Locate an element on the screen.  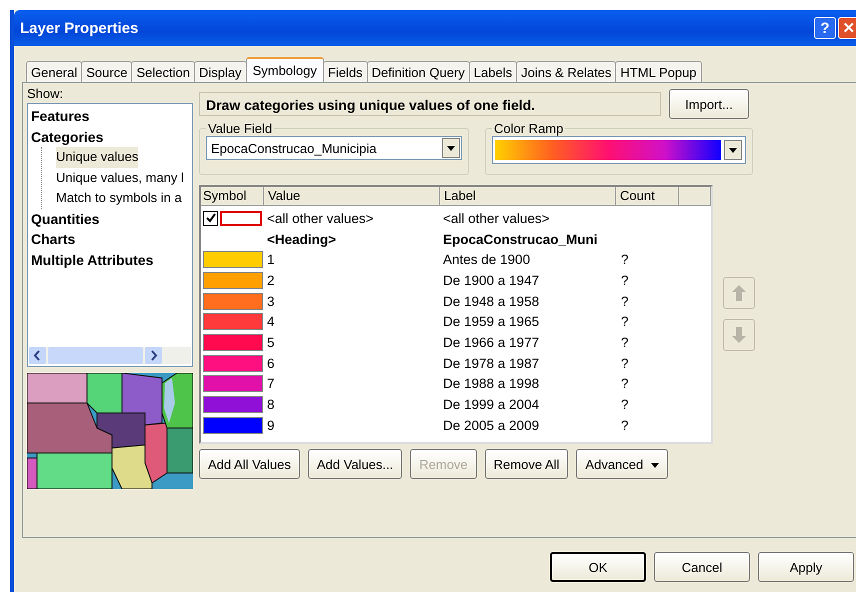
action-button: Add All Values is located at coordinates (249, 464).